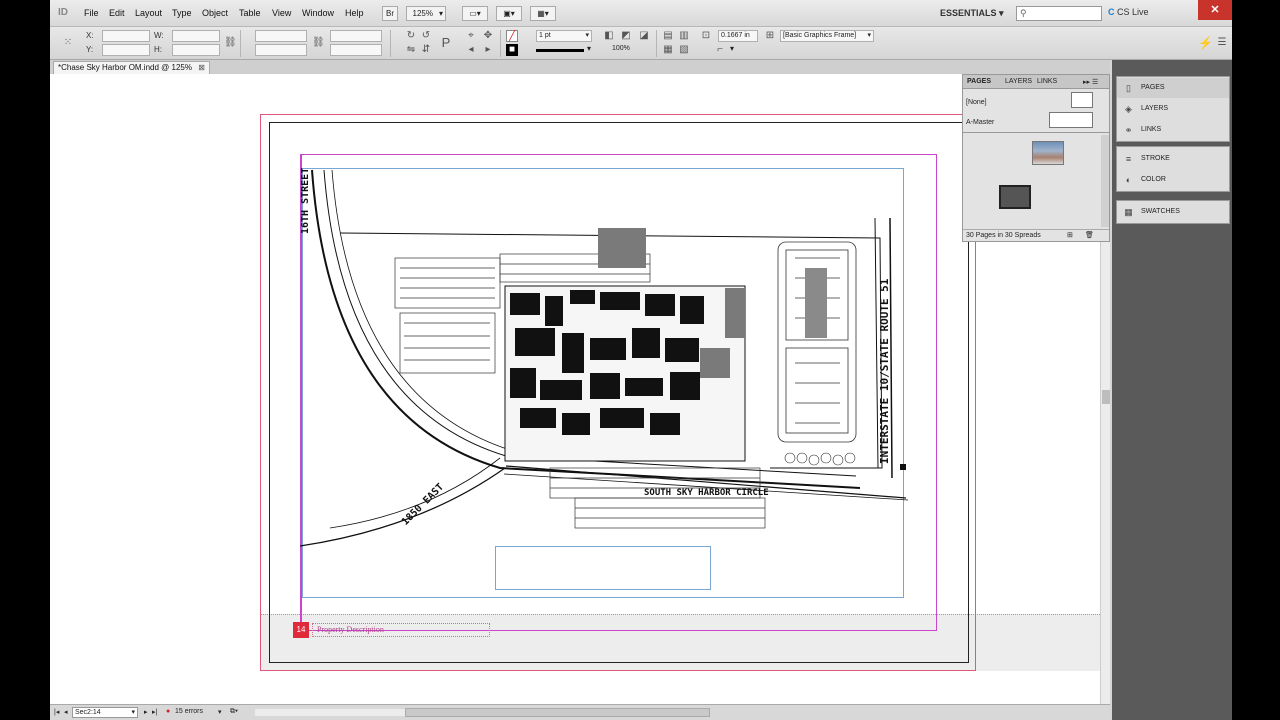  What do you see at coordinates (630, 50) in the screenshot?
I see `opacity-field: 100%` at bounding box center [630, 50].